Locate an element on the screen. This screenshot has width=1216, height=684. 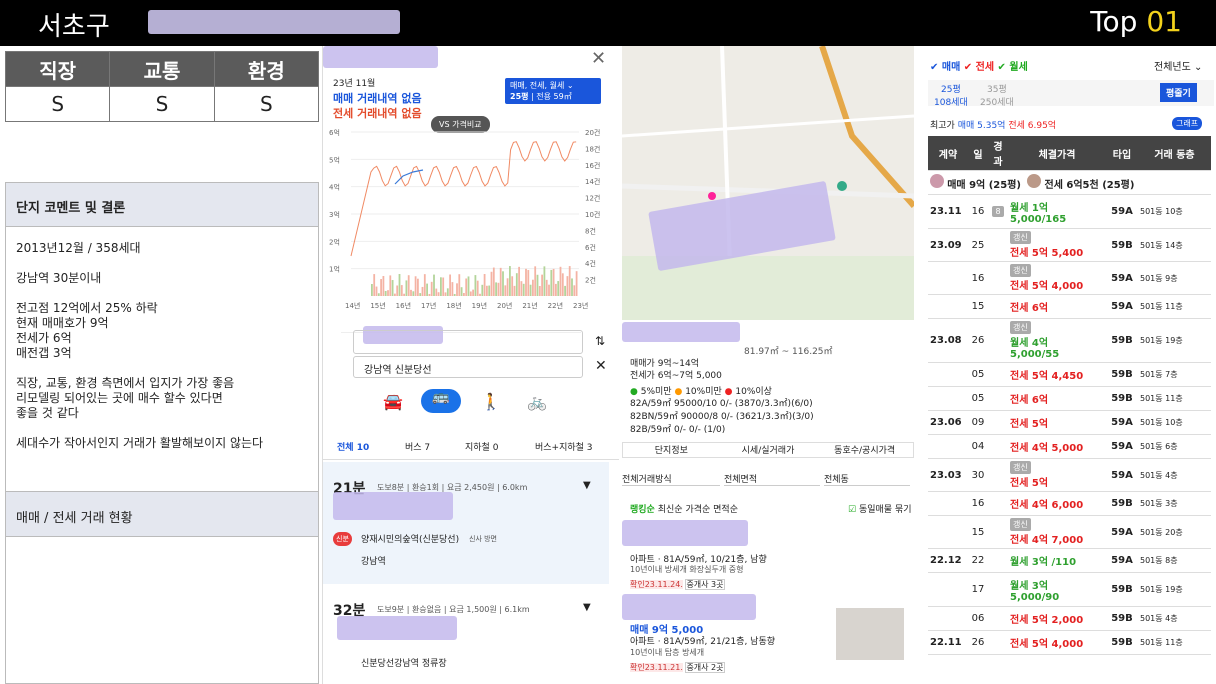
y-tick-left: 1억 is located at coordinates (334, 270).